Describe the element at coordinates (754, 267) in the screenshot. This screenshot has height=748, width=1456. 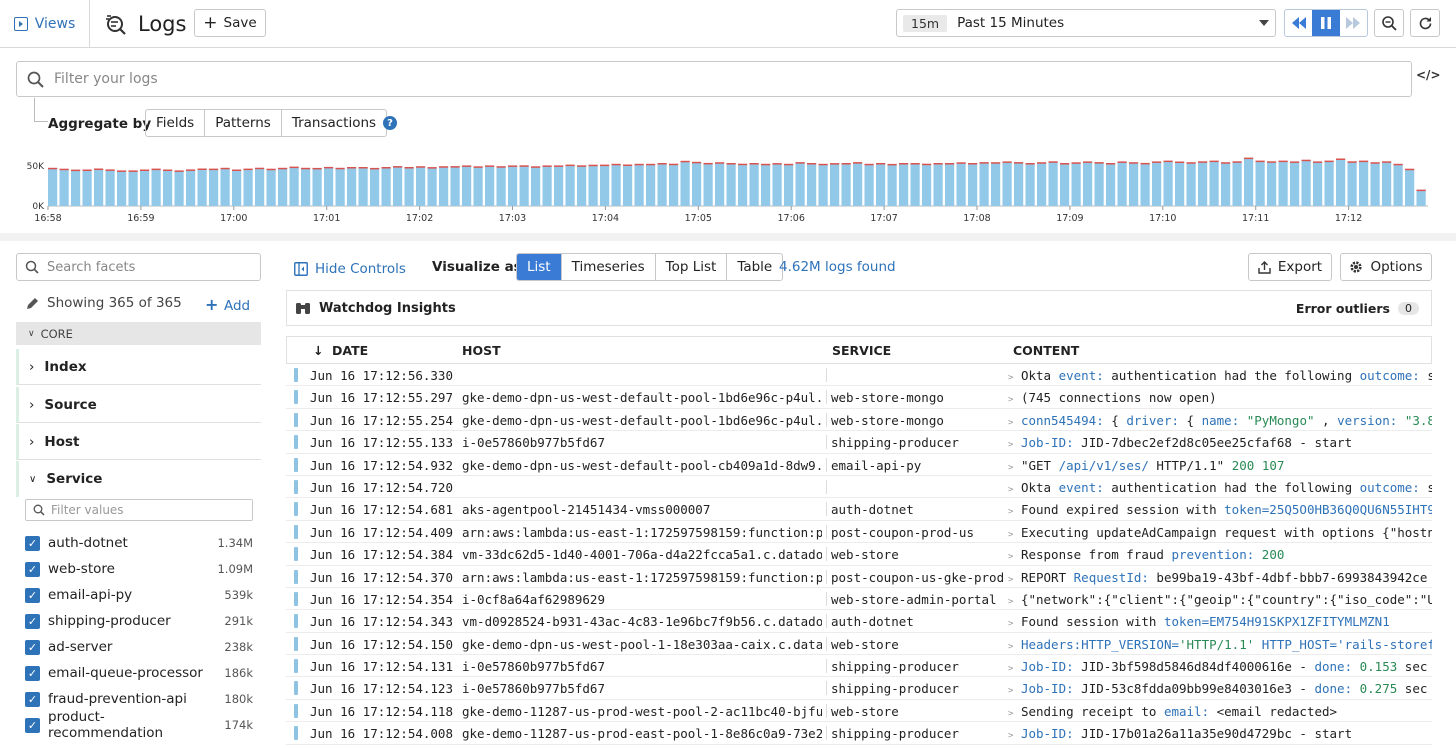
I see `vis-tab-table: Table` at that location.